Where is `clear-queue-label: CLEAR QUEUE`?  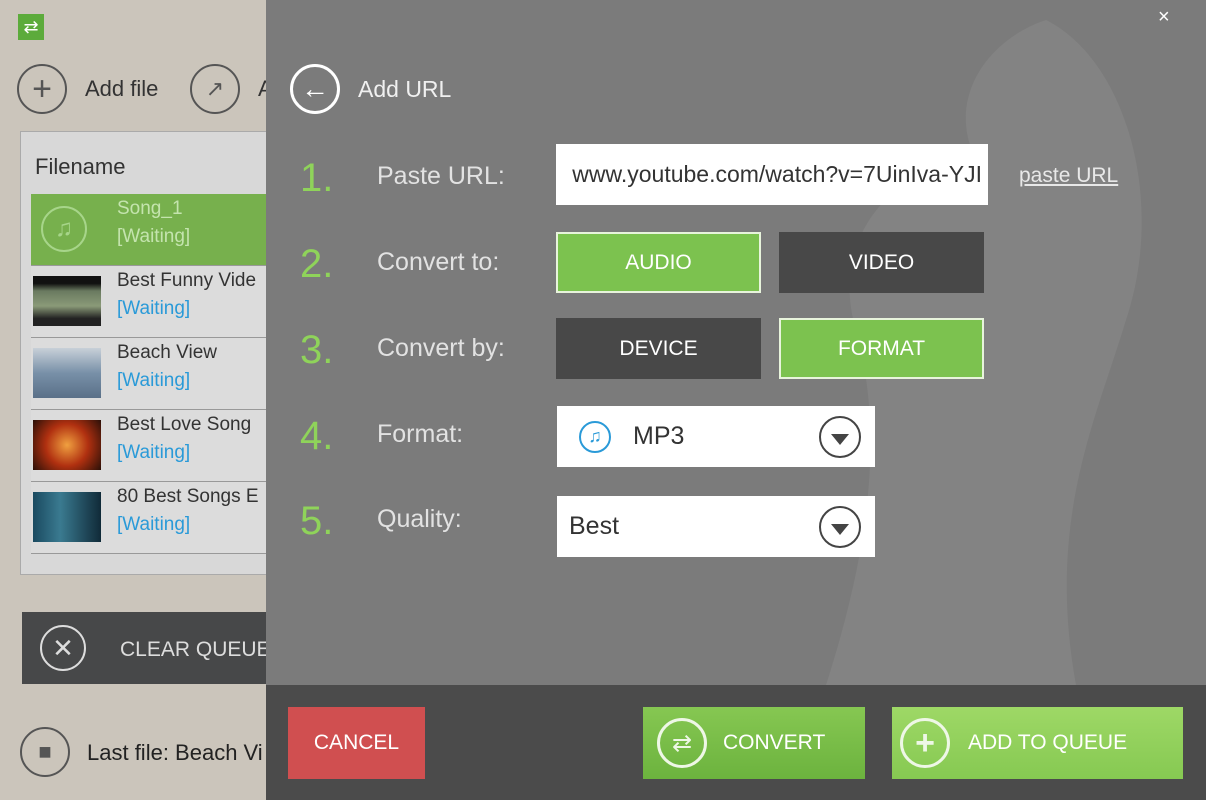
clear-queue-label: CLEAR QUEUE is located at coordinates (195, 649).